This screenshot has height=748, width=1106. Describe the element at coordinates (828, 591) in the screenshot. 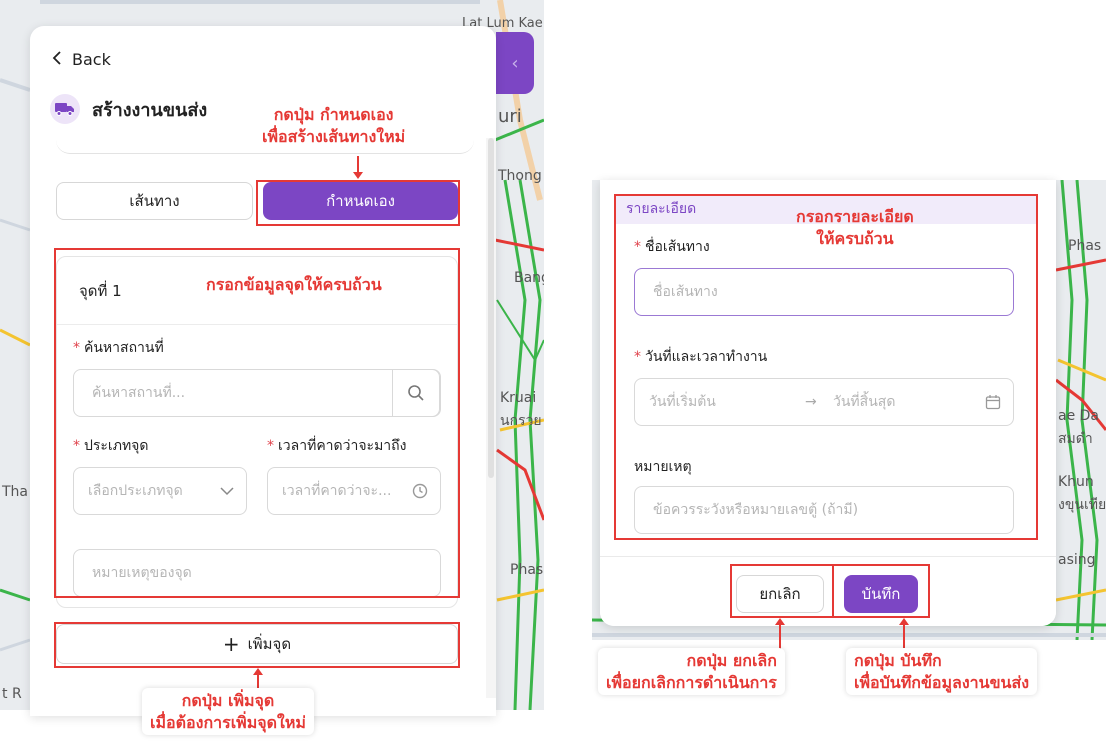

I see `dialog-footer: ยกเลิก บันทึก` at that location.